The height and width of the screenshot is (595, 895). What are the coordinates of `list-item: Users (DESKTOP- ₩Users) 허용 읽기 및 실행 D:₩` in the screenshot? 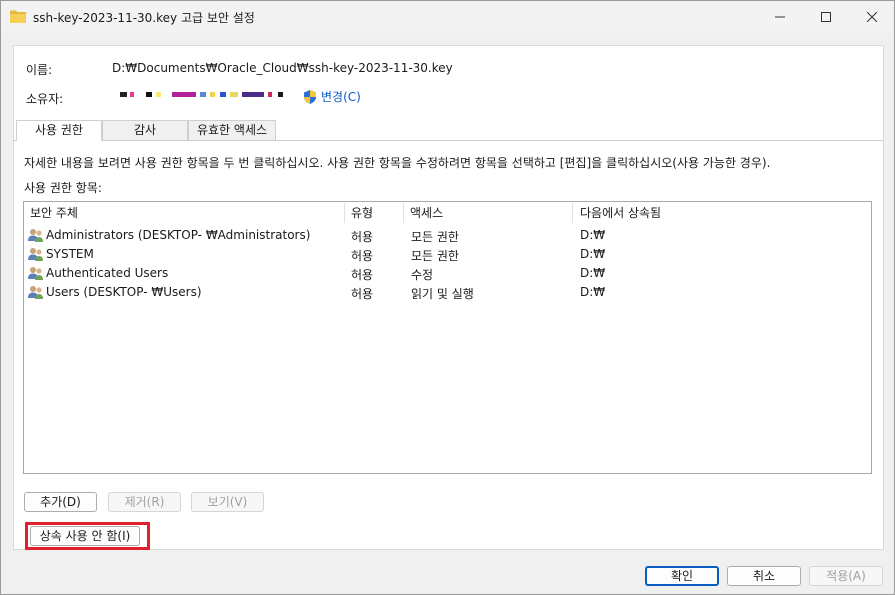 It's located at (447, 292).